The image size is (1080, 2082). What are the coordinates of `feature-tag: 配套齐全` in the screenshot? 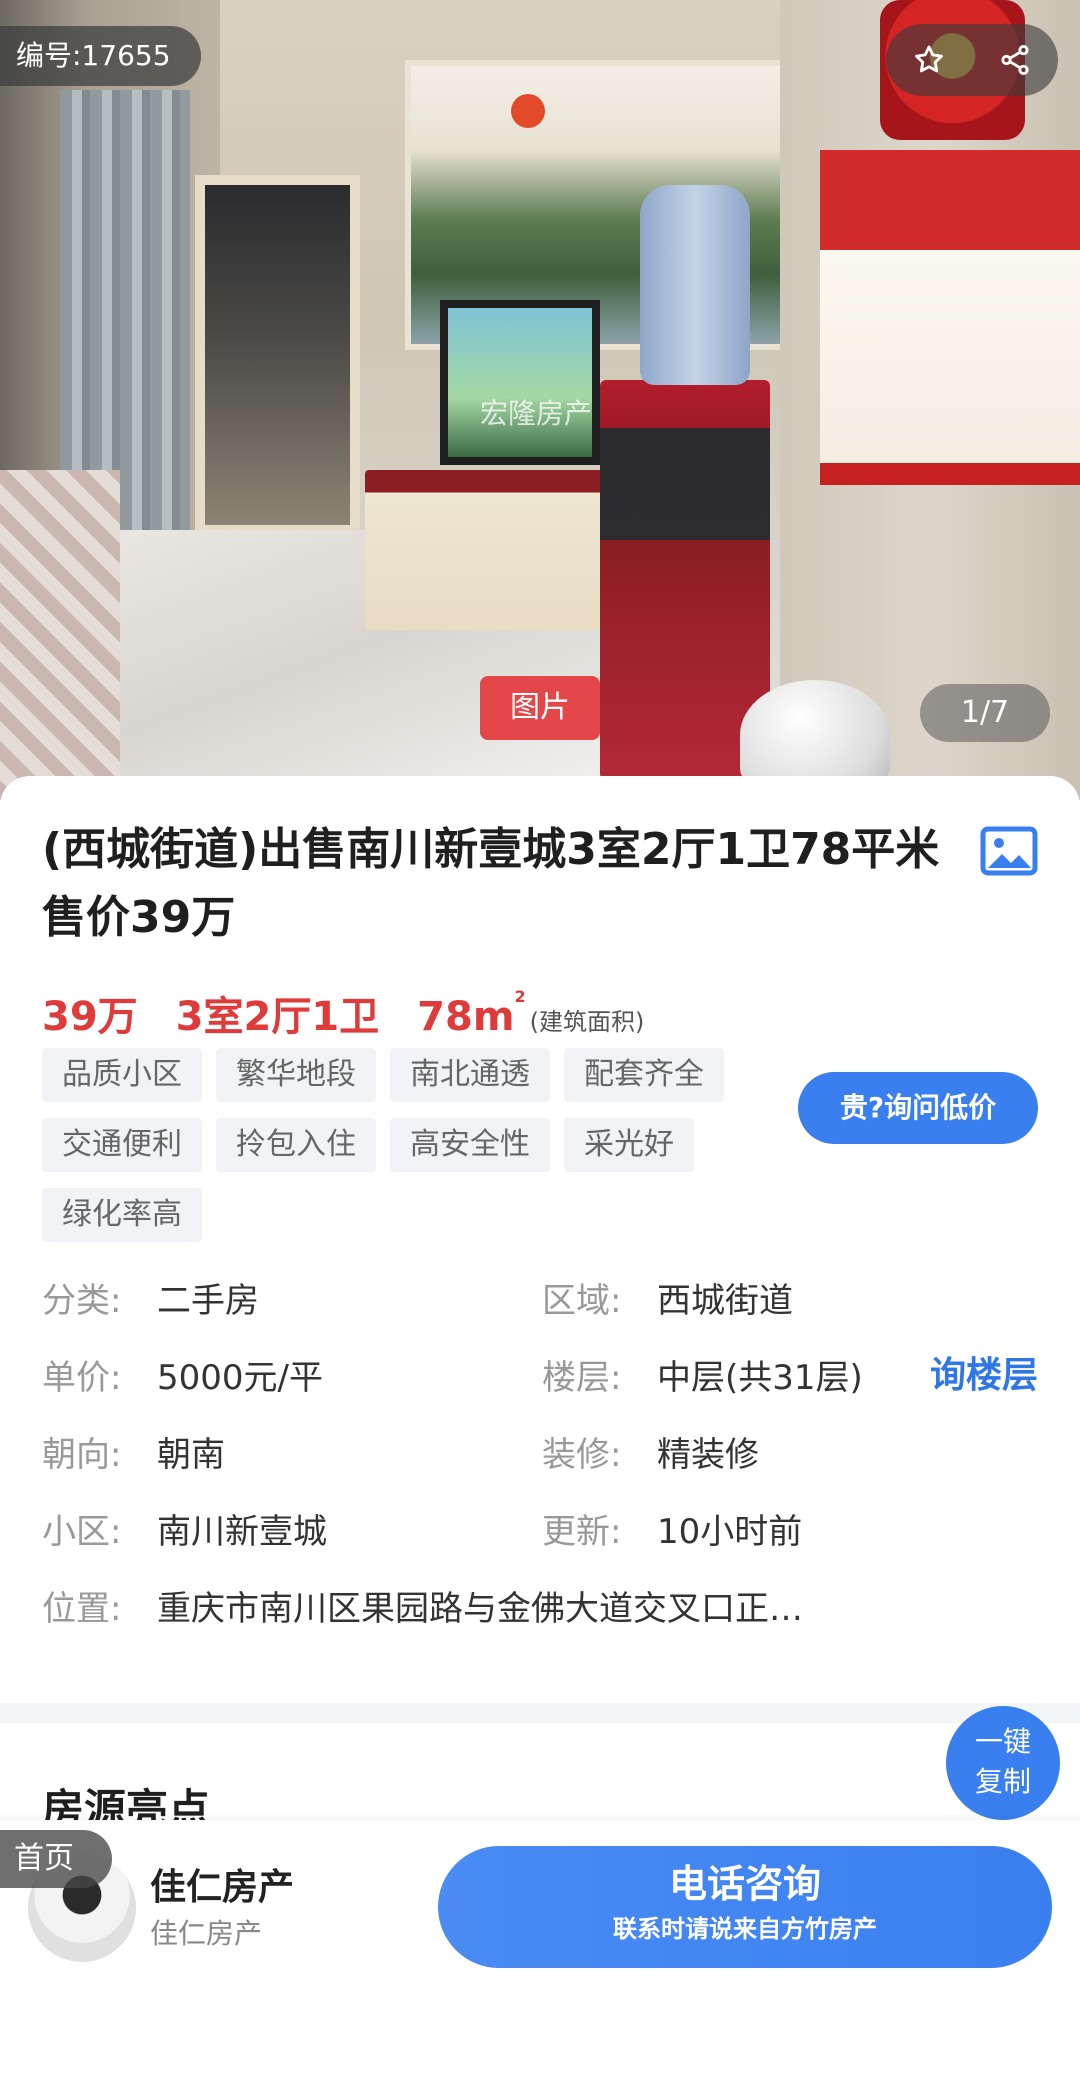 It's located at (644, 1075).